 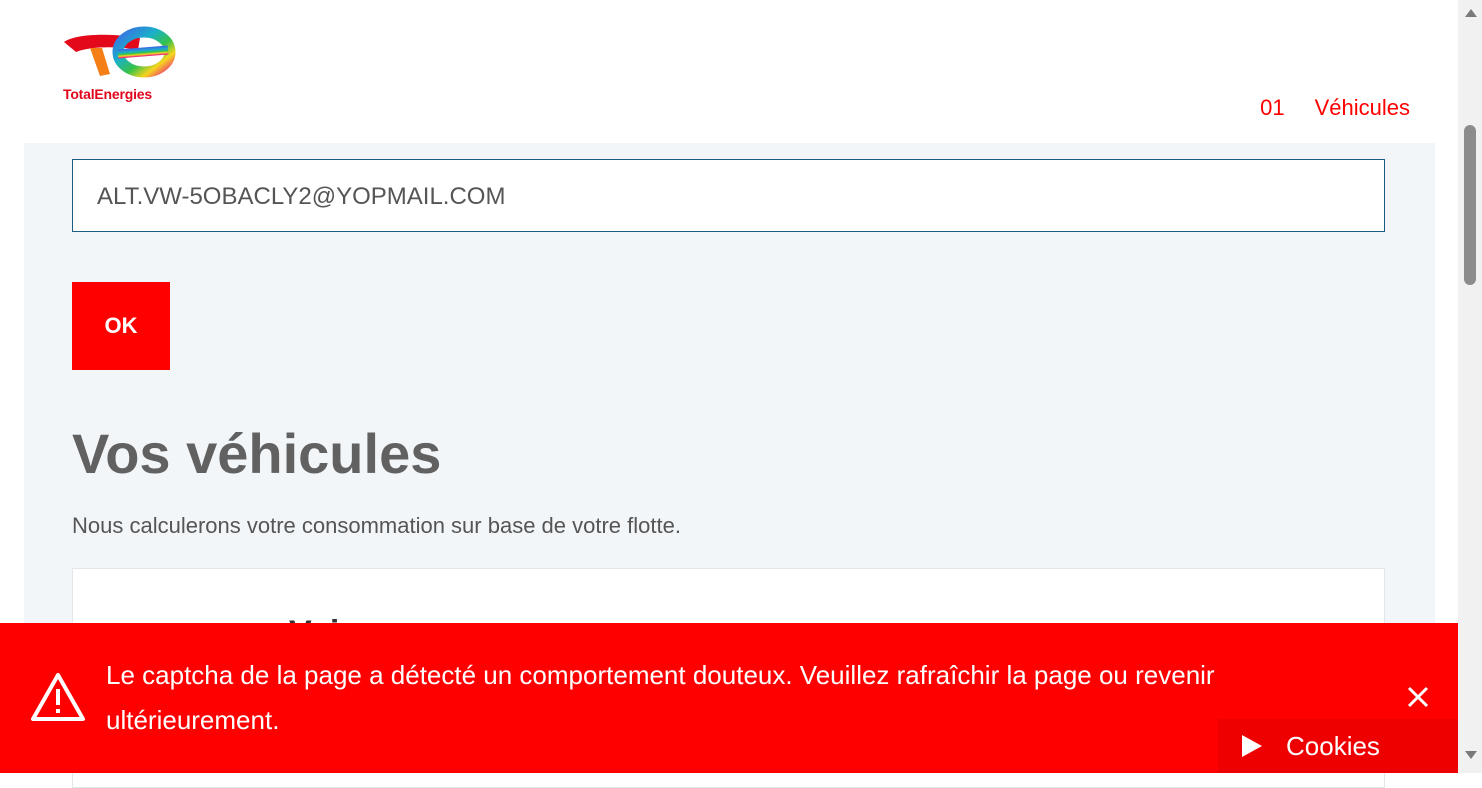 What do you see at coordinates (1470, 205) in the screenshot?
I see `scroll-thumb` at bounding box center [1470, 205].